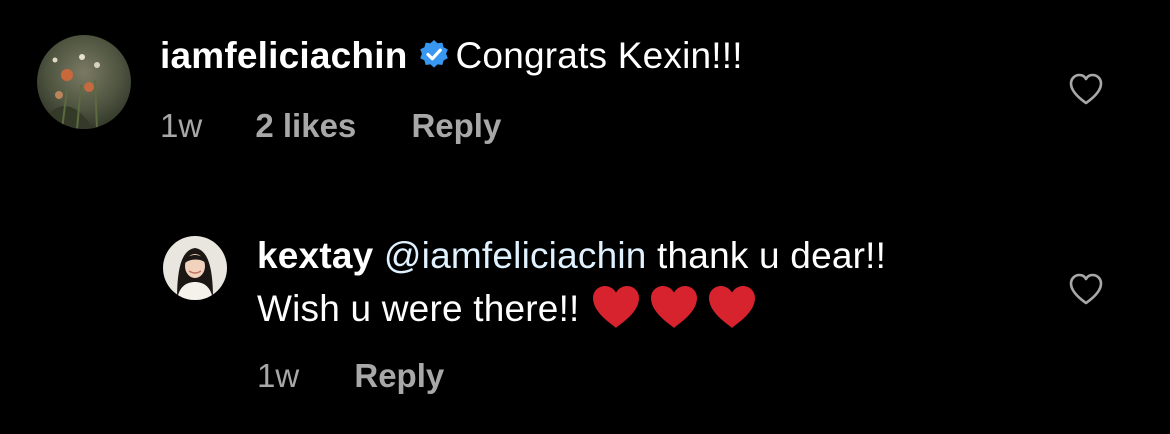  I want to click on mention-link: @iamfeliciachin, so click(515, 255).